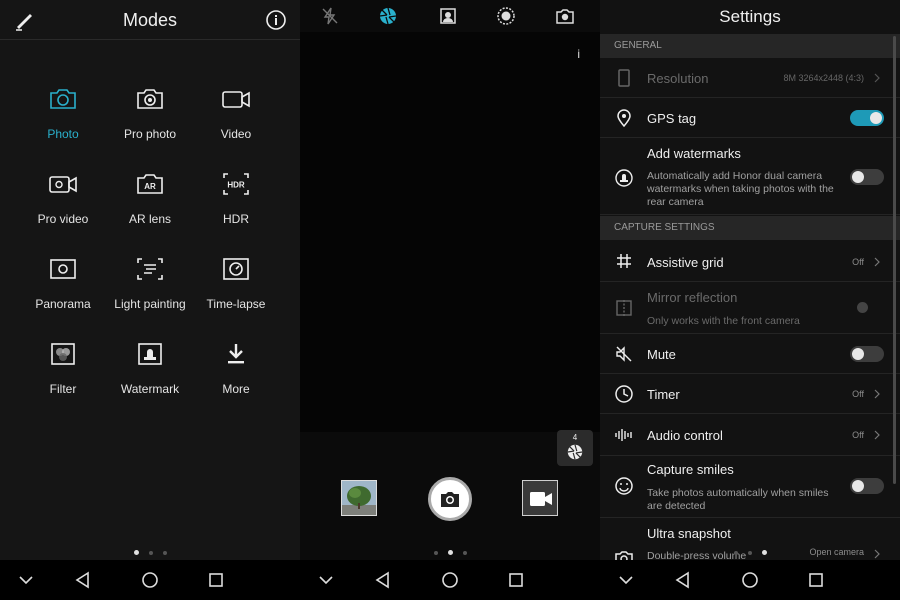 The height and width of the screenshot is (600, 900). Describe the element at coordinates (867, 486) in the screenshot. I see `capture-smiles-toggle` at that location.